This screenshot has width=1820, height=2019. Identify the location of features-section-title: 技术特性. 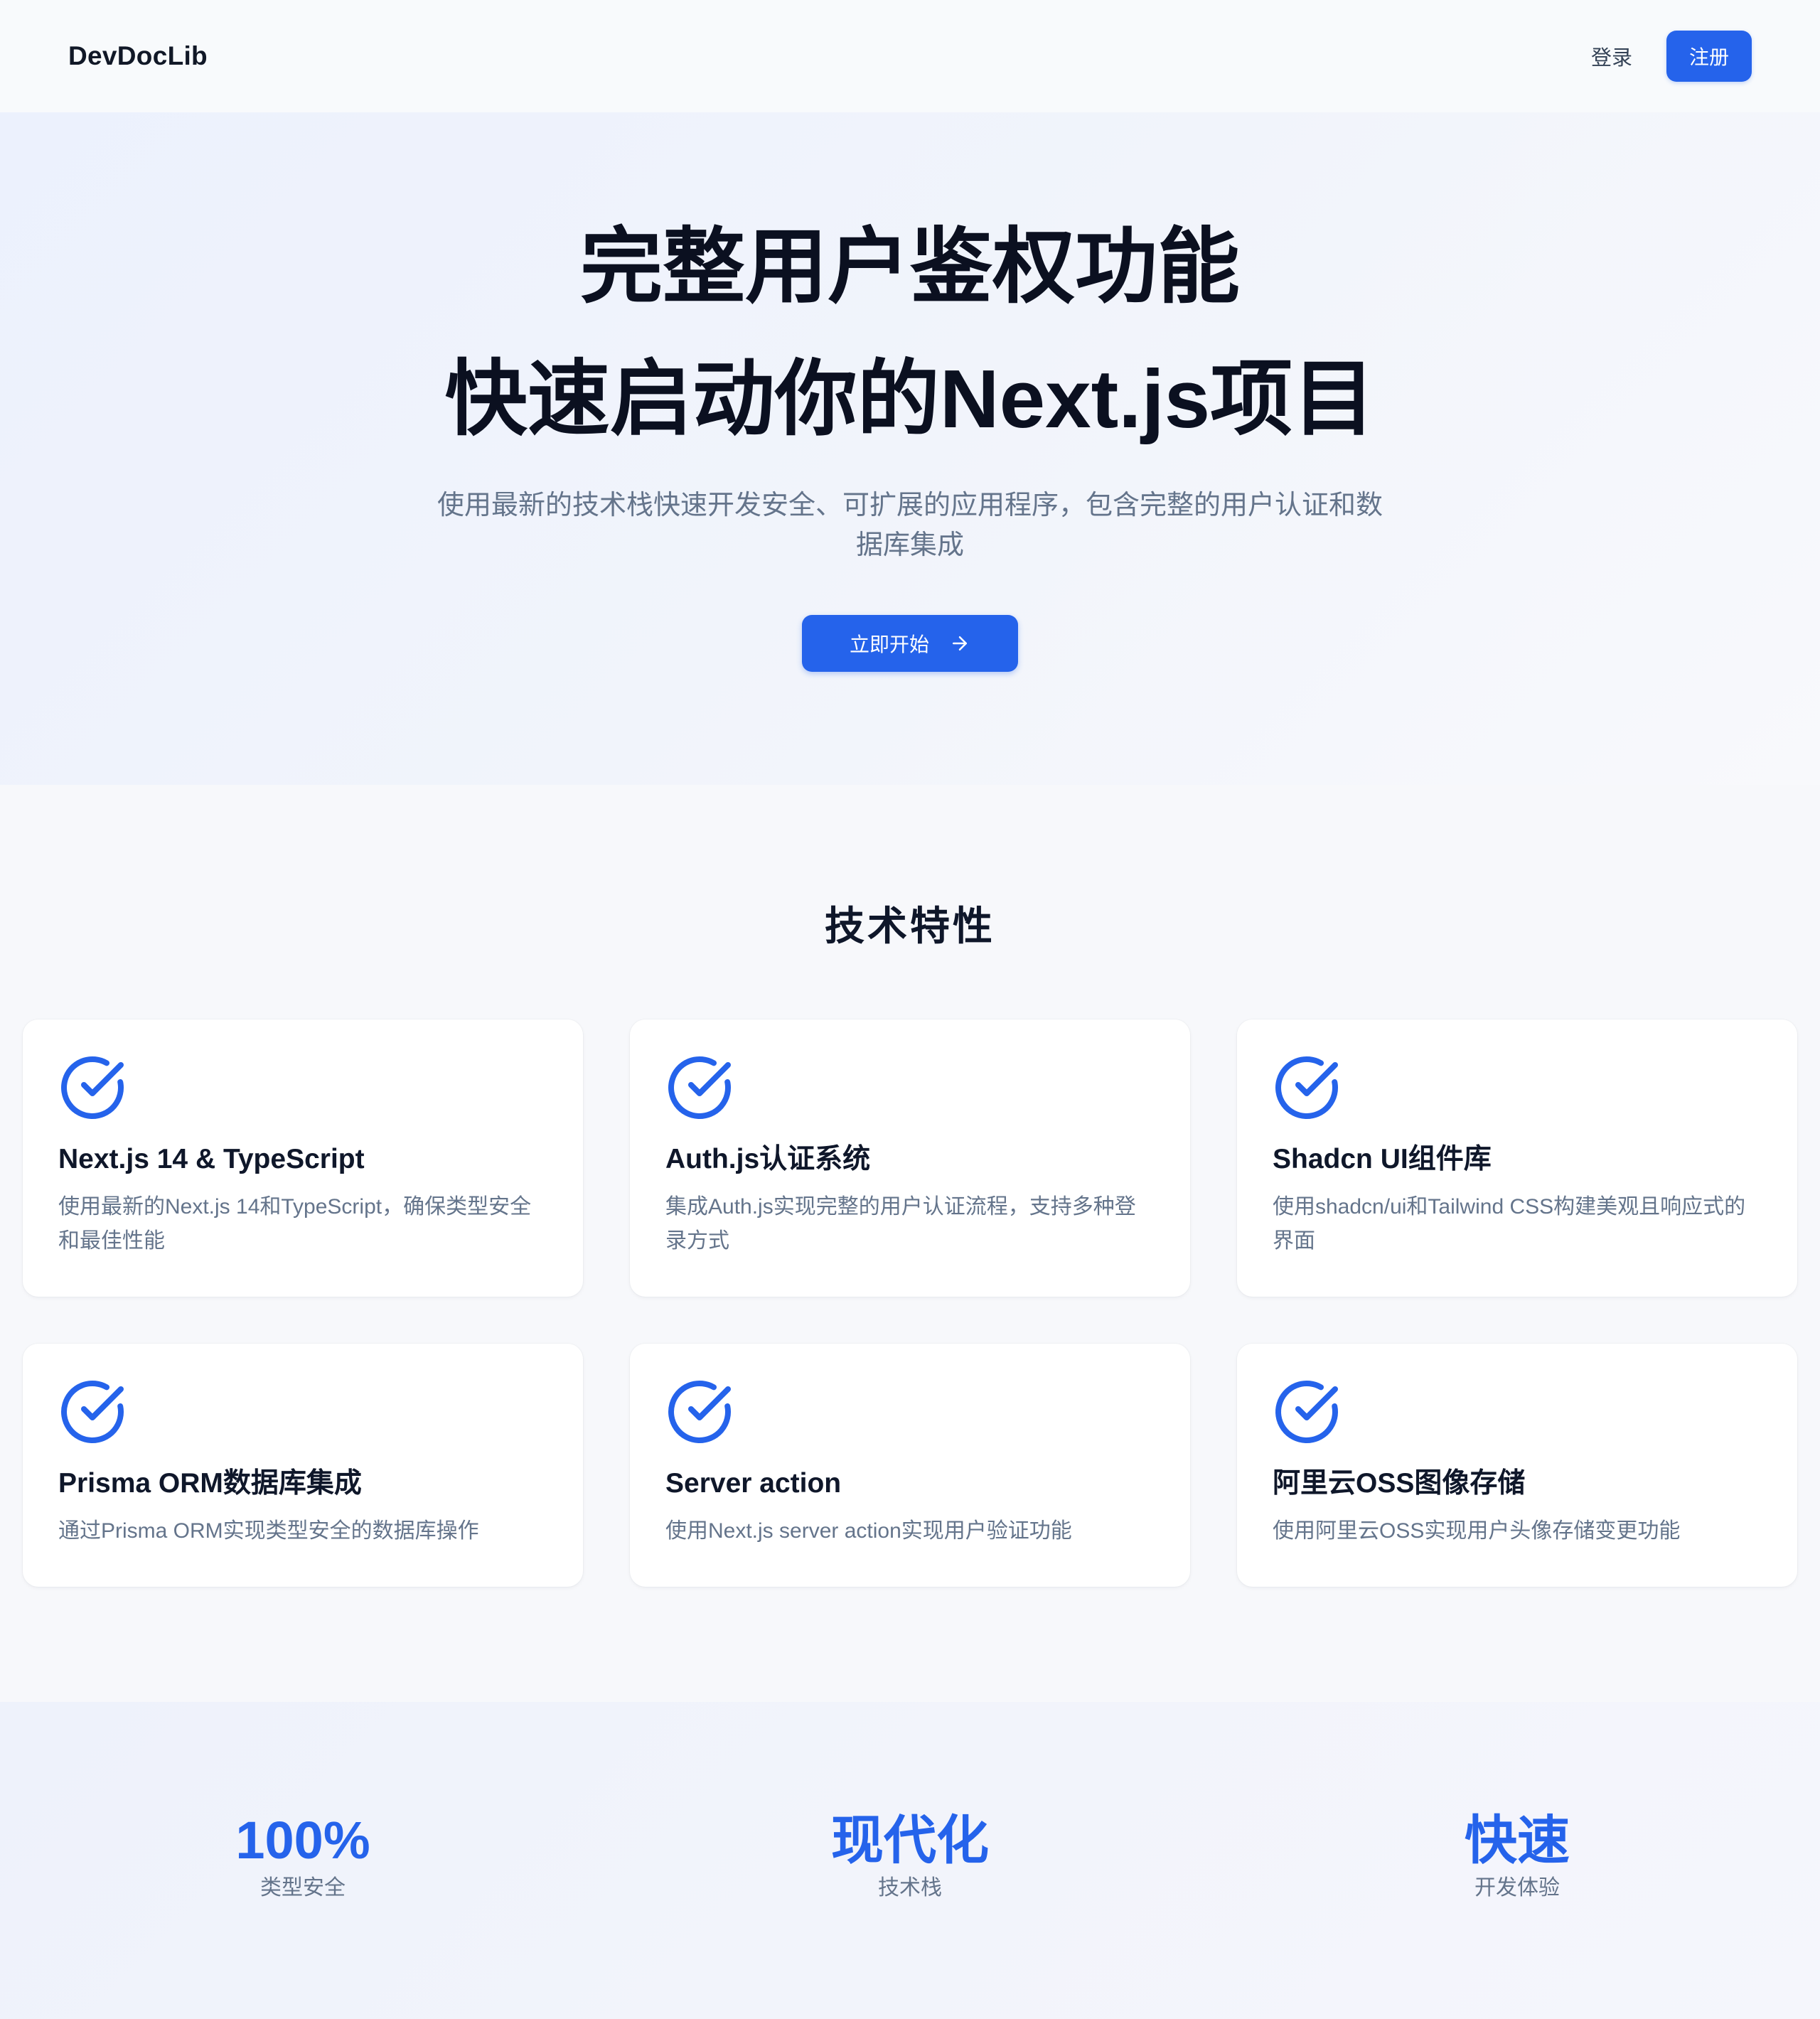
(910, 926).